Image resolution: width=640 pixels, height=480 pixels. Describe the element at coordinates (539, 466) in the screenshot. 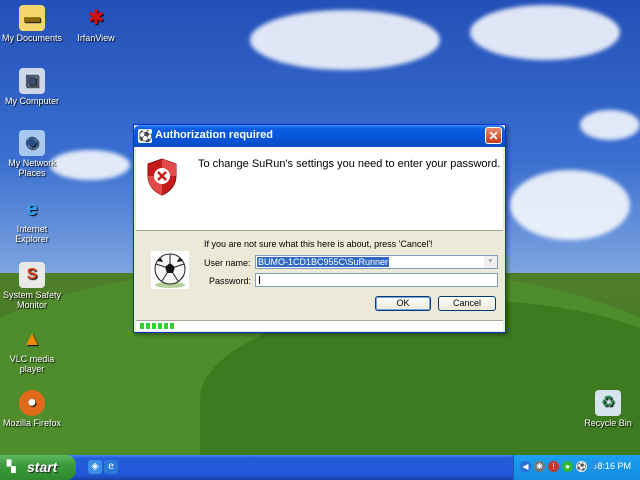

I see `tray-irfanview-icon: ✱` at that location.